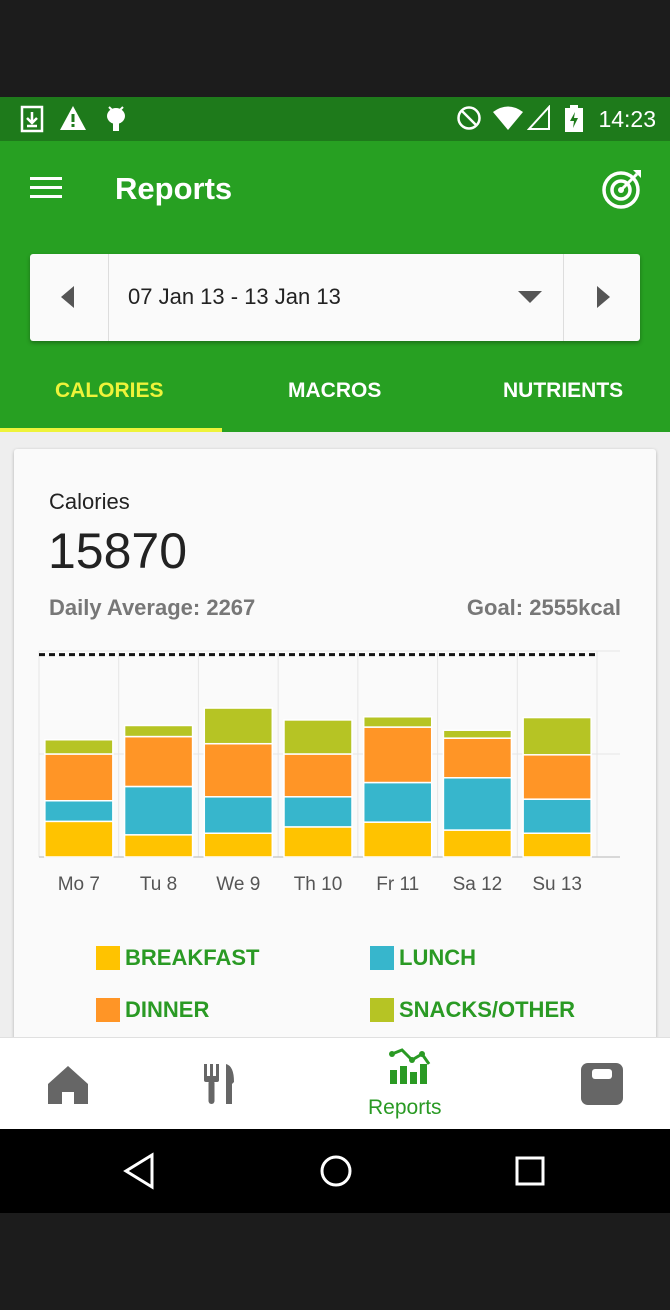 Image resolution: width=670 pixels, height=1310 pixels. Describe the element at coordinates (538, 117) in the screenshot. I see `cell-signal-icon` at that location.